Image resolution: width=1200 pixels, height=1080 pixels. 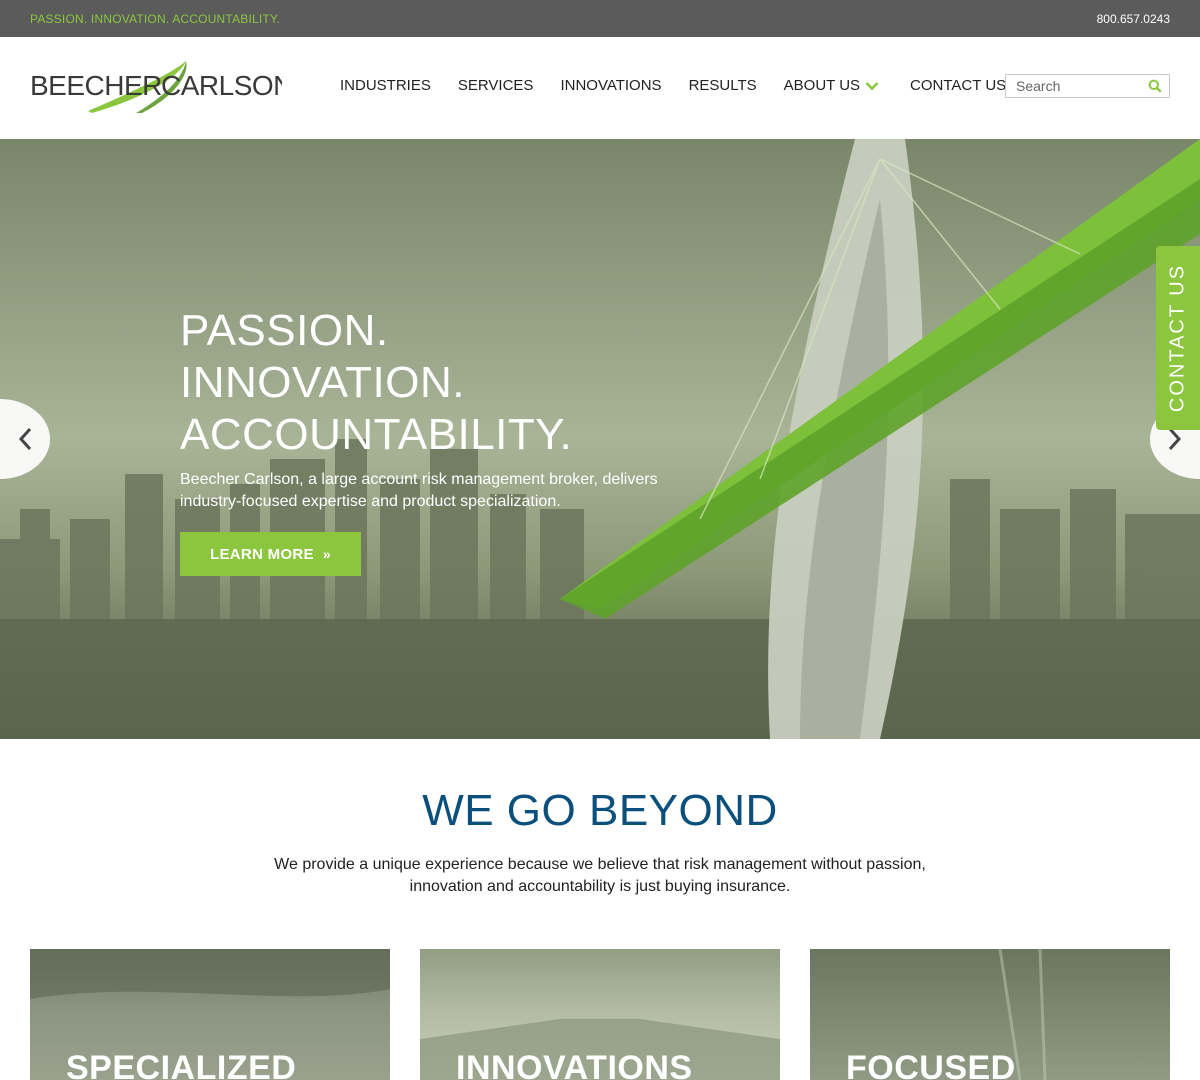 What do you see at coordinates (822, 85) in the screenshot?
I see `nav-about-us-label: ABOUT US` at bounding box center [822, 85].